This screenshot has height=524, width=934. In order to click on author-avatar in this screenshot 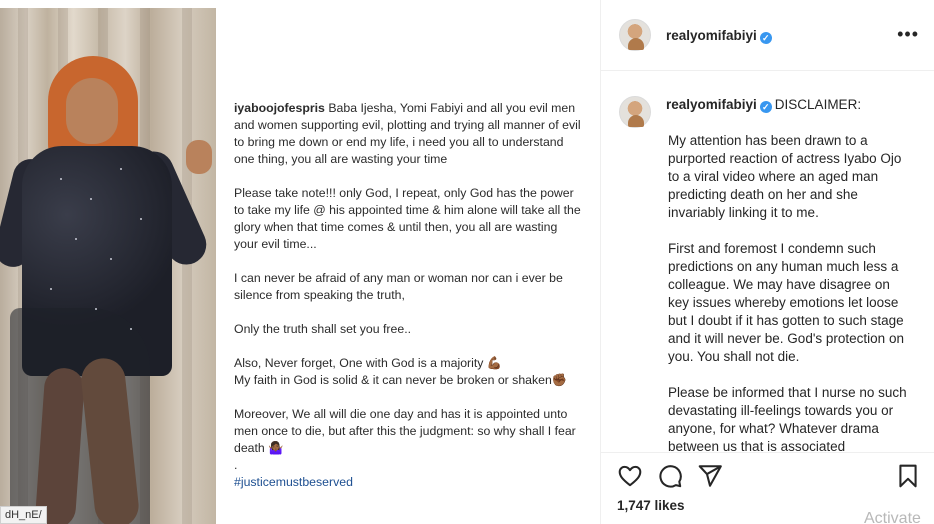, I will do `click(635, 35)`.